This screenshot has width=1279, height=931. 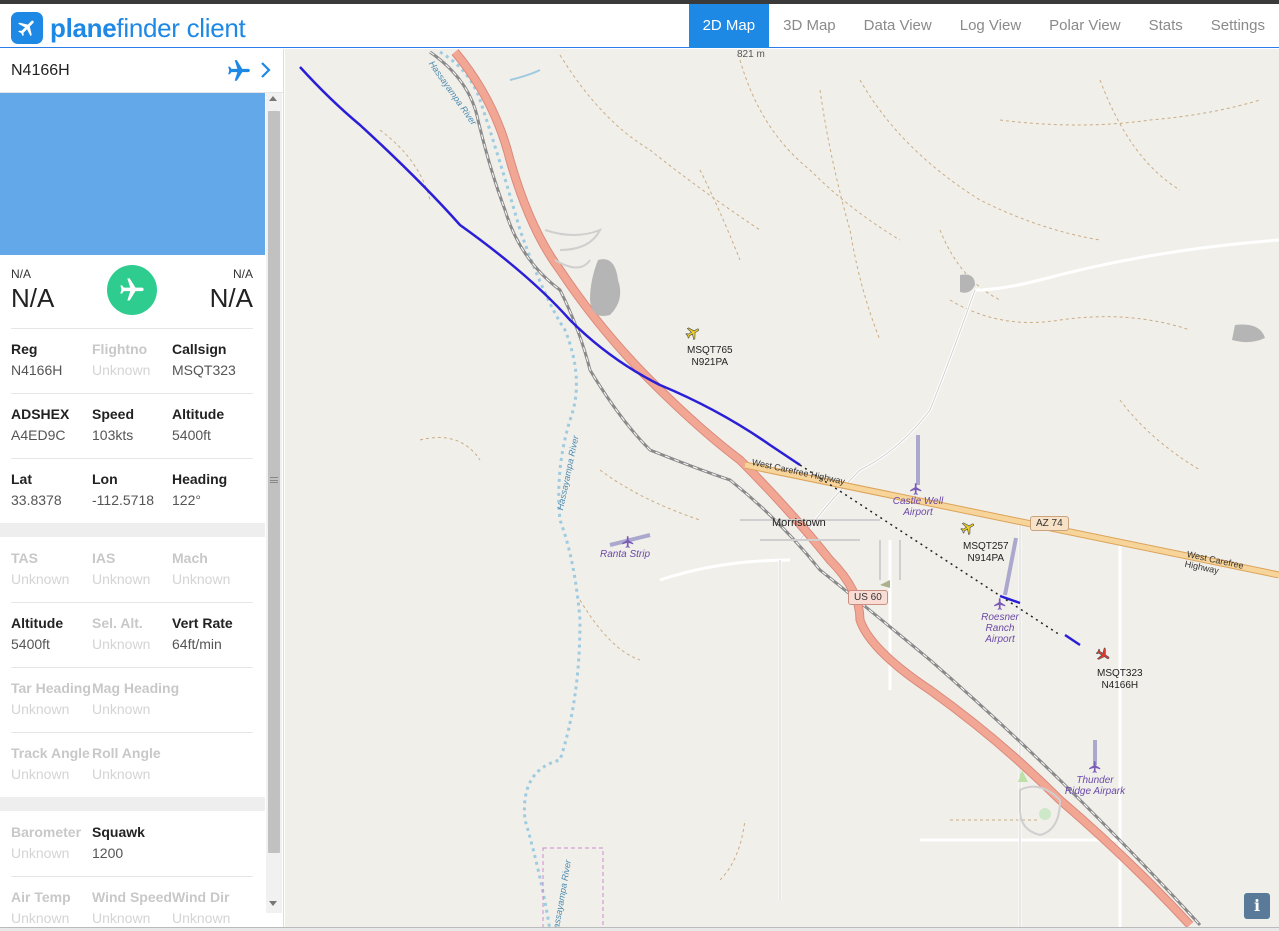 I want to click on destination-name: N/A, so click(x=231, y=298).